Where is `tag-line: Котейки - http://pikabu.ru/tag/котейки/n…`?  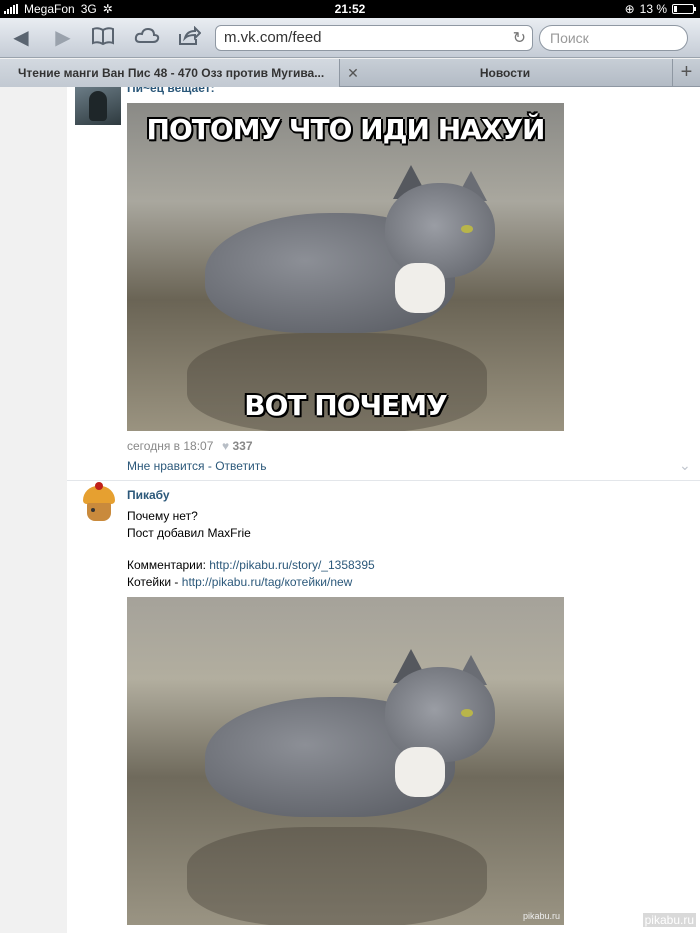
tag-line: Котейки - http://pikabu.ru/tag/котейки/n… is located at coordinates (240, 582).